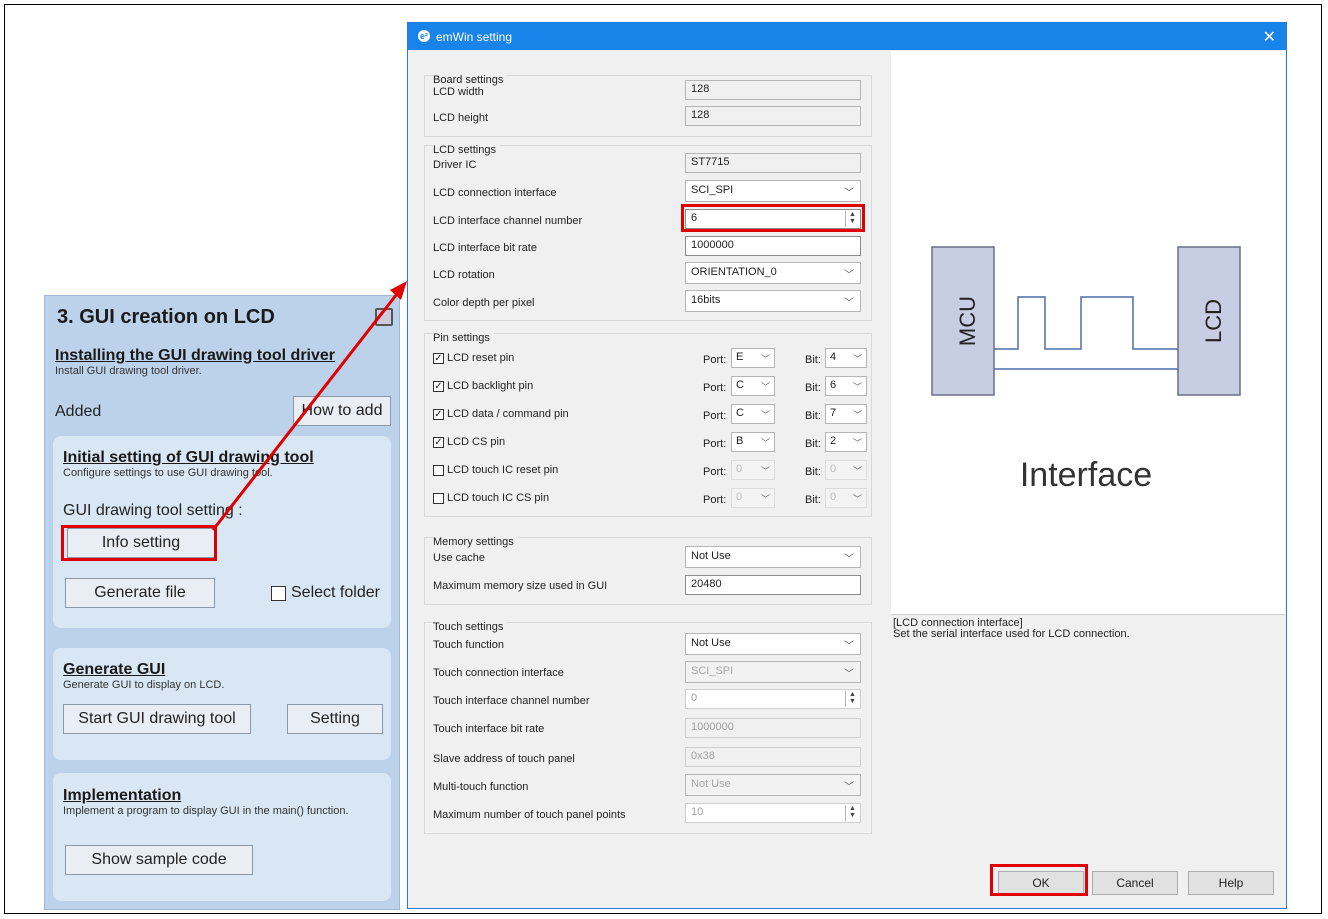 Image resolution: width=1328 pixels, height=919 pixels. Describe the element at coordinates (1231, 883) in the screenshot. I see `help-button: Help` at that location.